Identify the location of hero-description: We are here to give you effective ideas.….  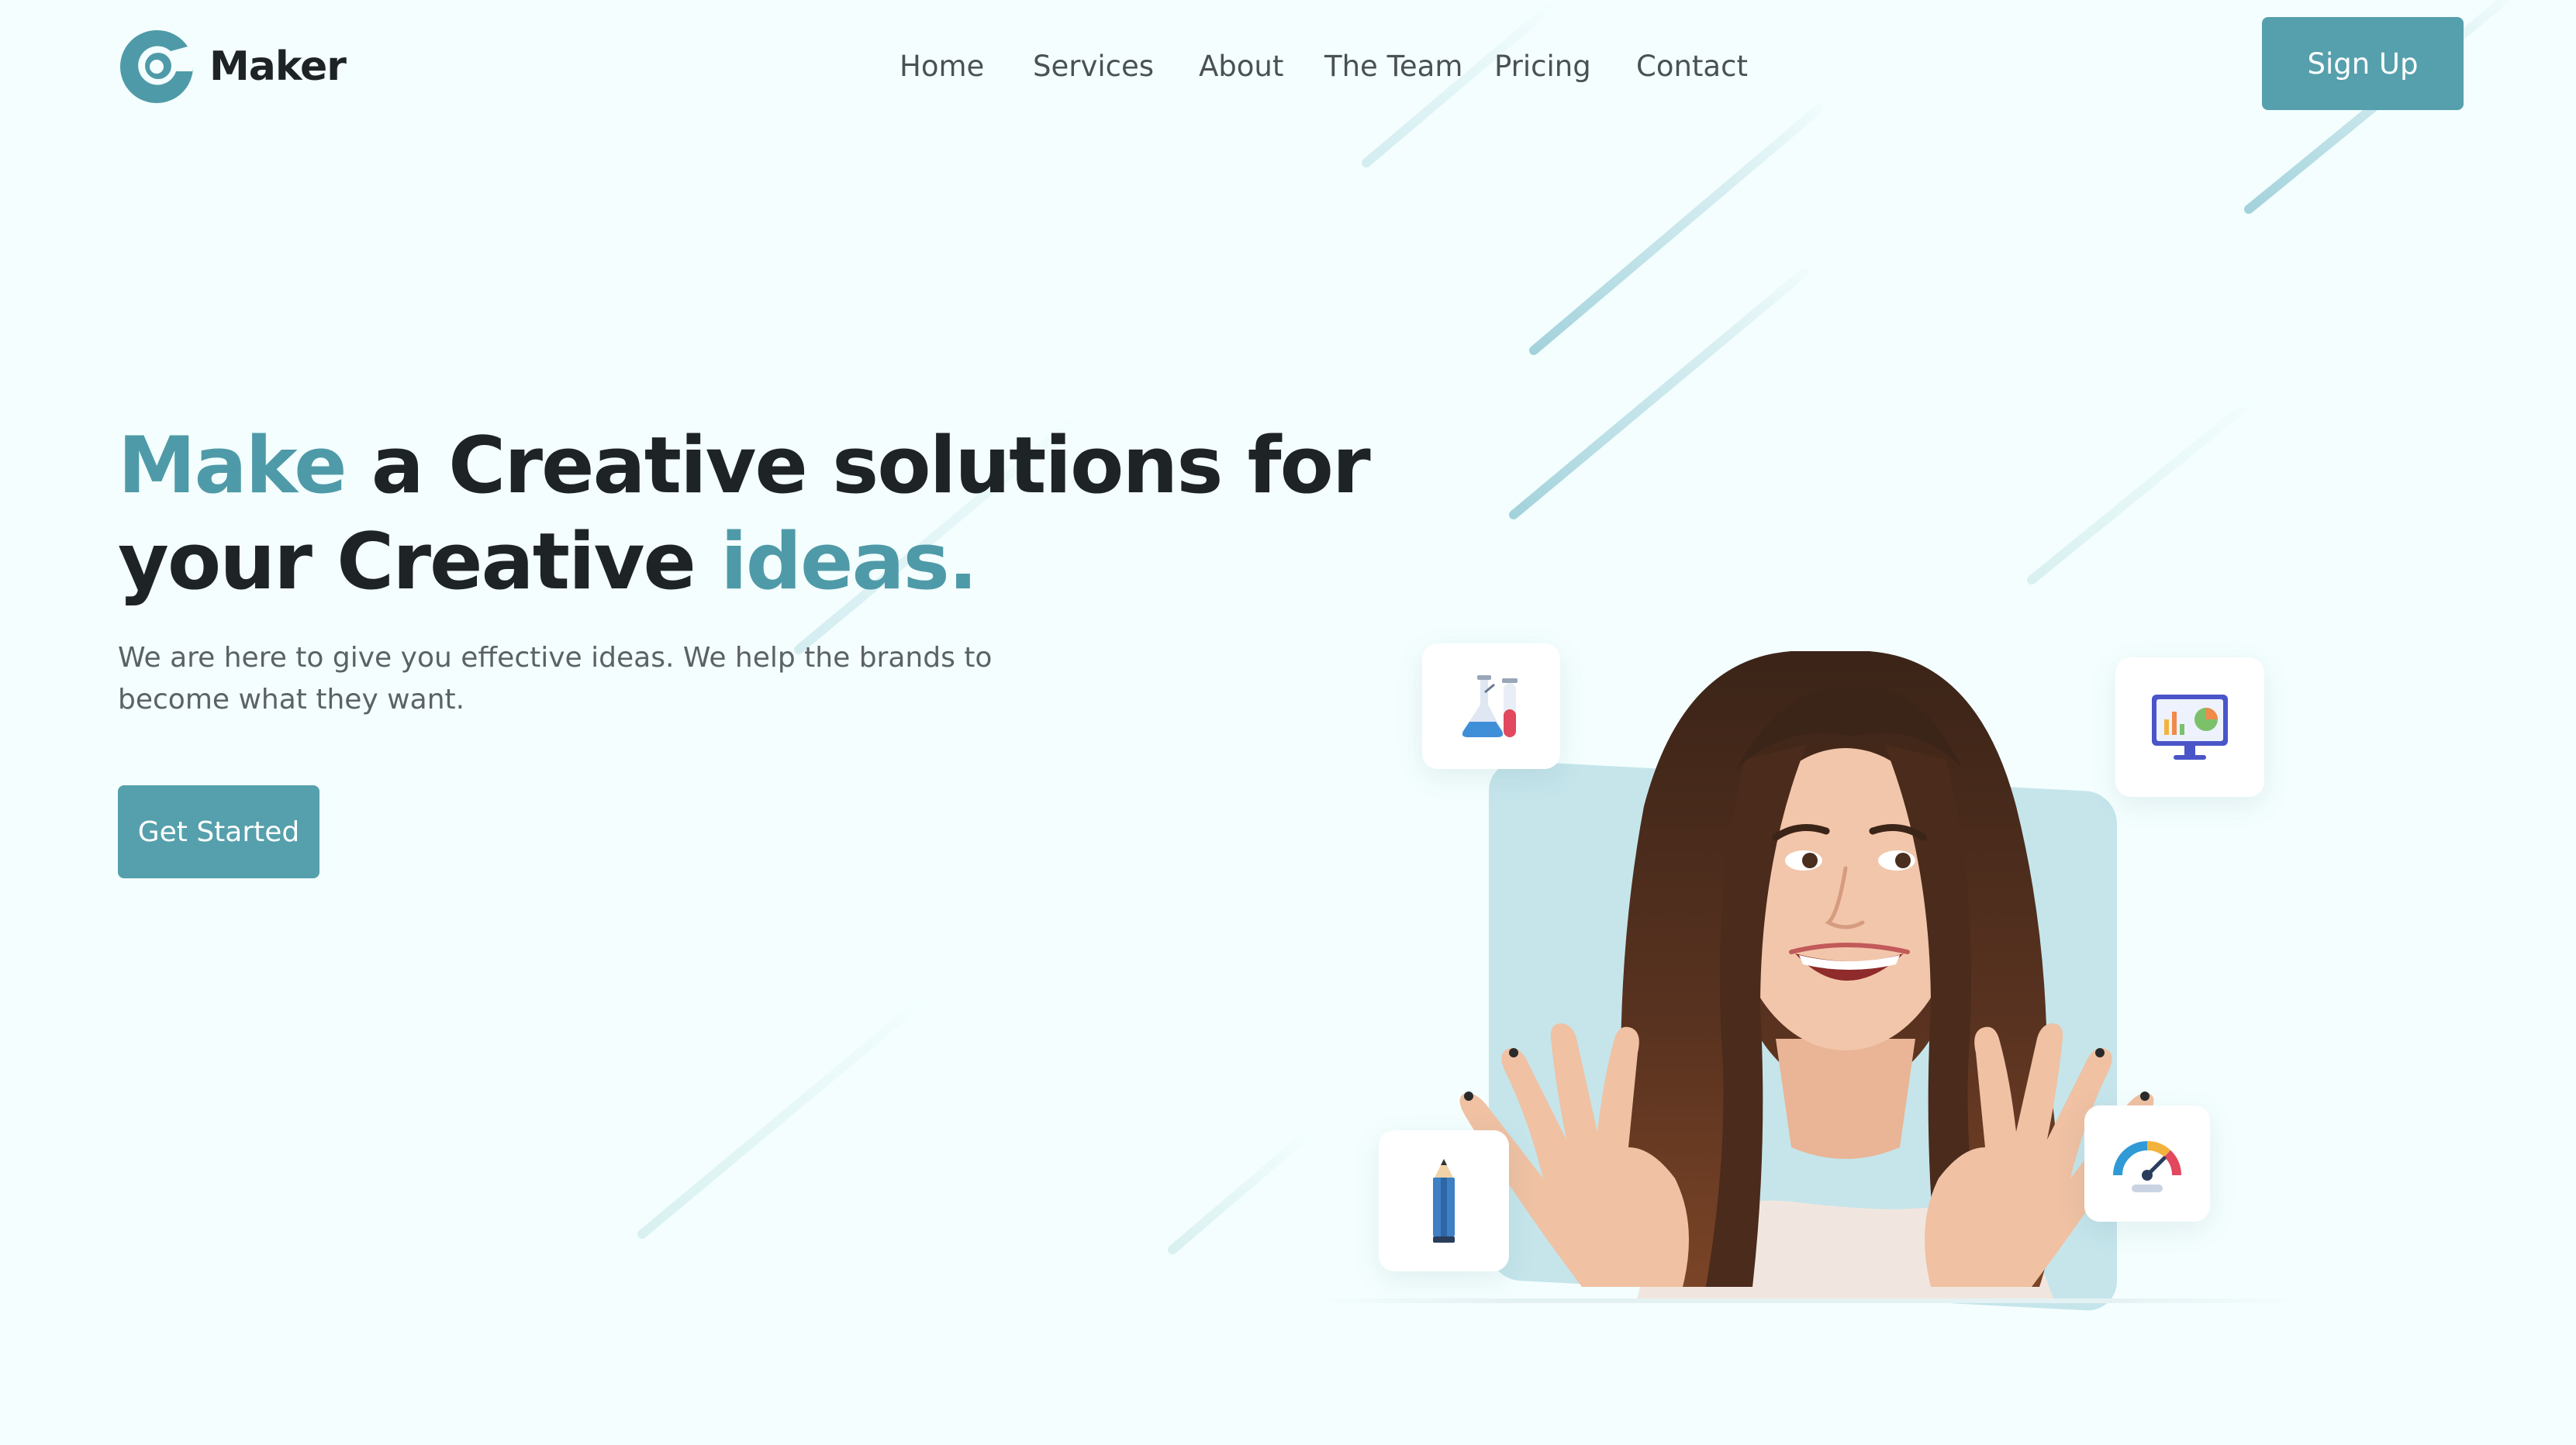
(556, 679).